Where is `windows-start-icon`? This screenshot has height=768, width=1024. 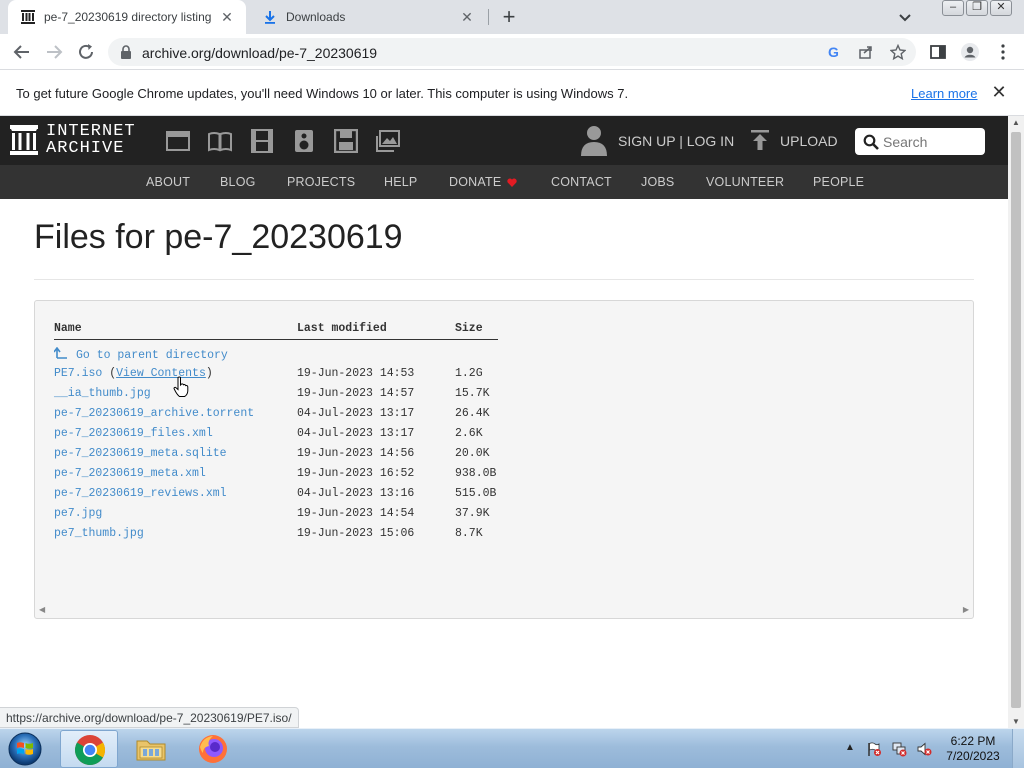
windows-start-icon is located at coordinates (25, 749).